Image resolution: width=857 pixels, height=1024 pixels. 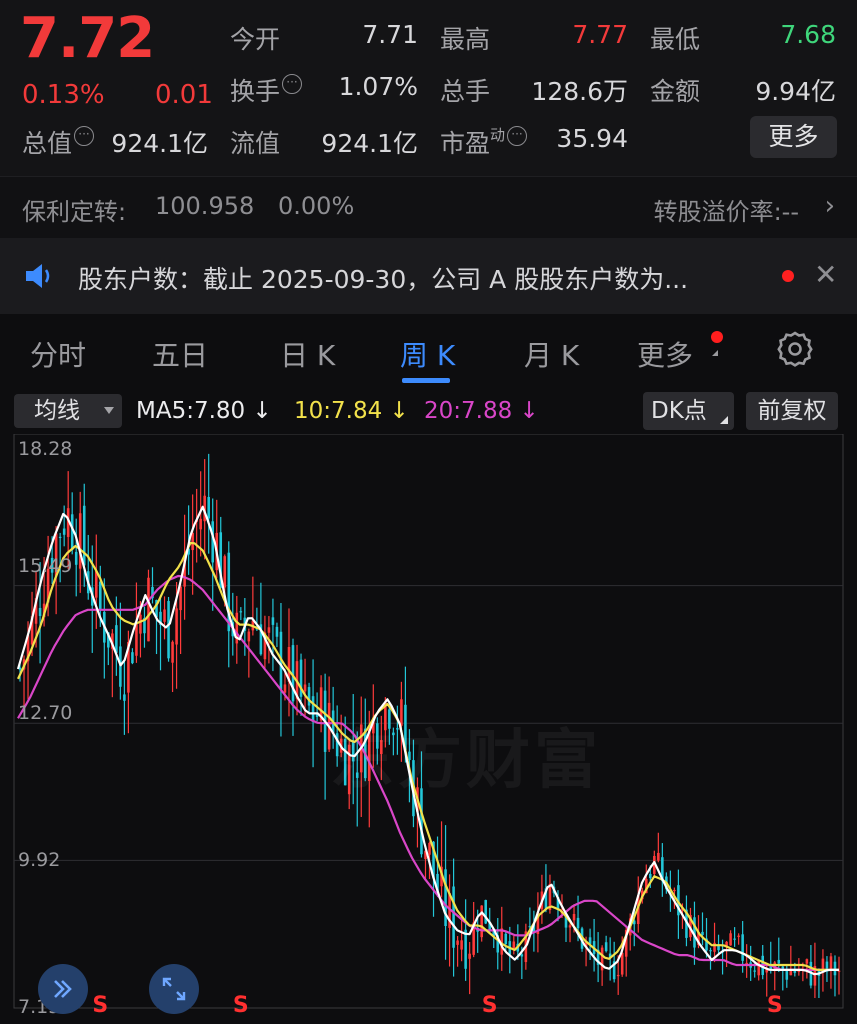 What do you see at coordinates (45, 566) in the screenshot?
I see `y-tick-label: 15.49` at bounding box center [45, 566].